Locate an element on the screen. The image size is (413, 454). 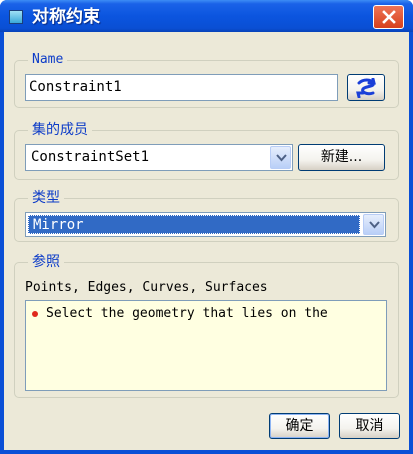
window-icon is located at coordinates (16, 17).